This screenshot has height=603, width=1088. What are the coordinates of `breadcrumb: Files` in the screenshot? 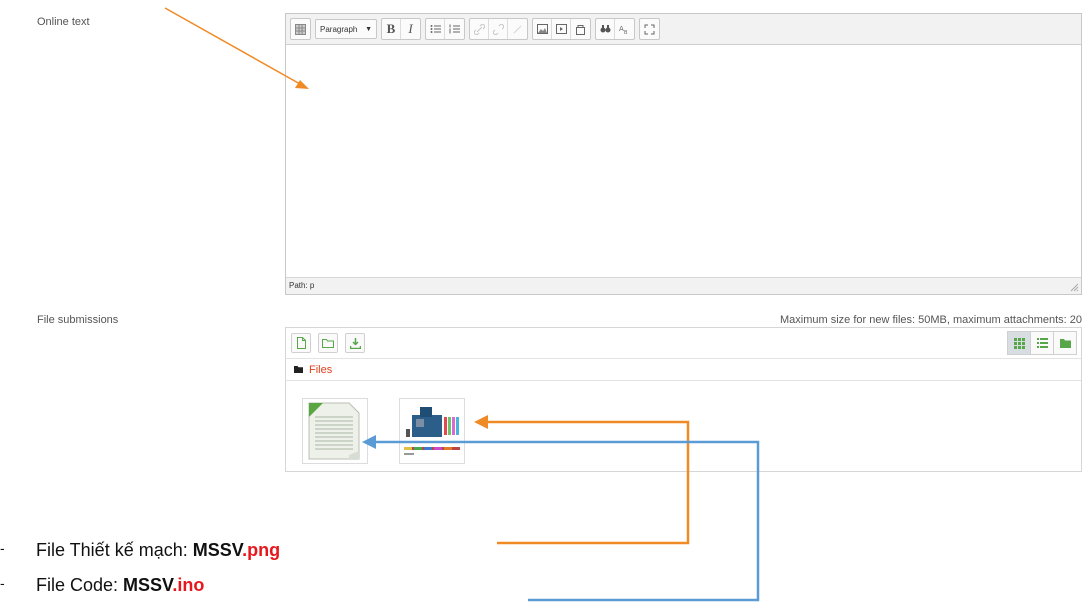 It's located at (683, 369).